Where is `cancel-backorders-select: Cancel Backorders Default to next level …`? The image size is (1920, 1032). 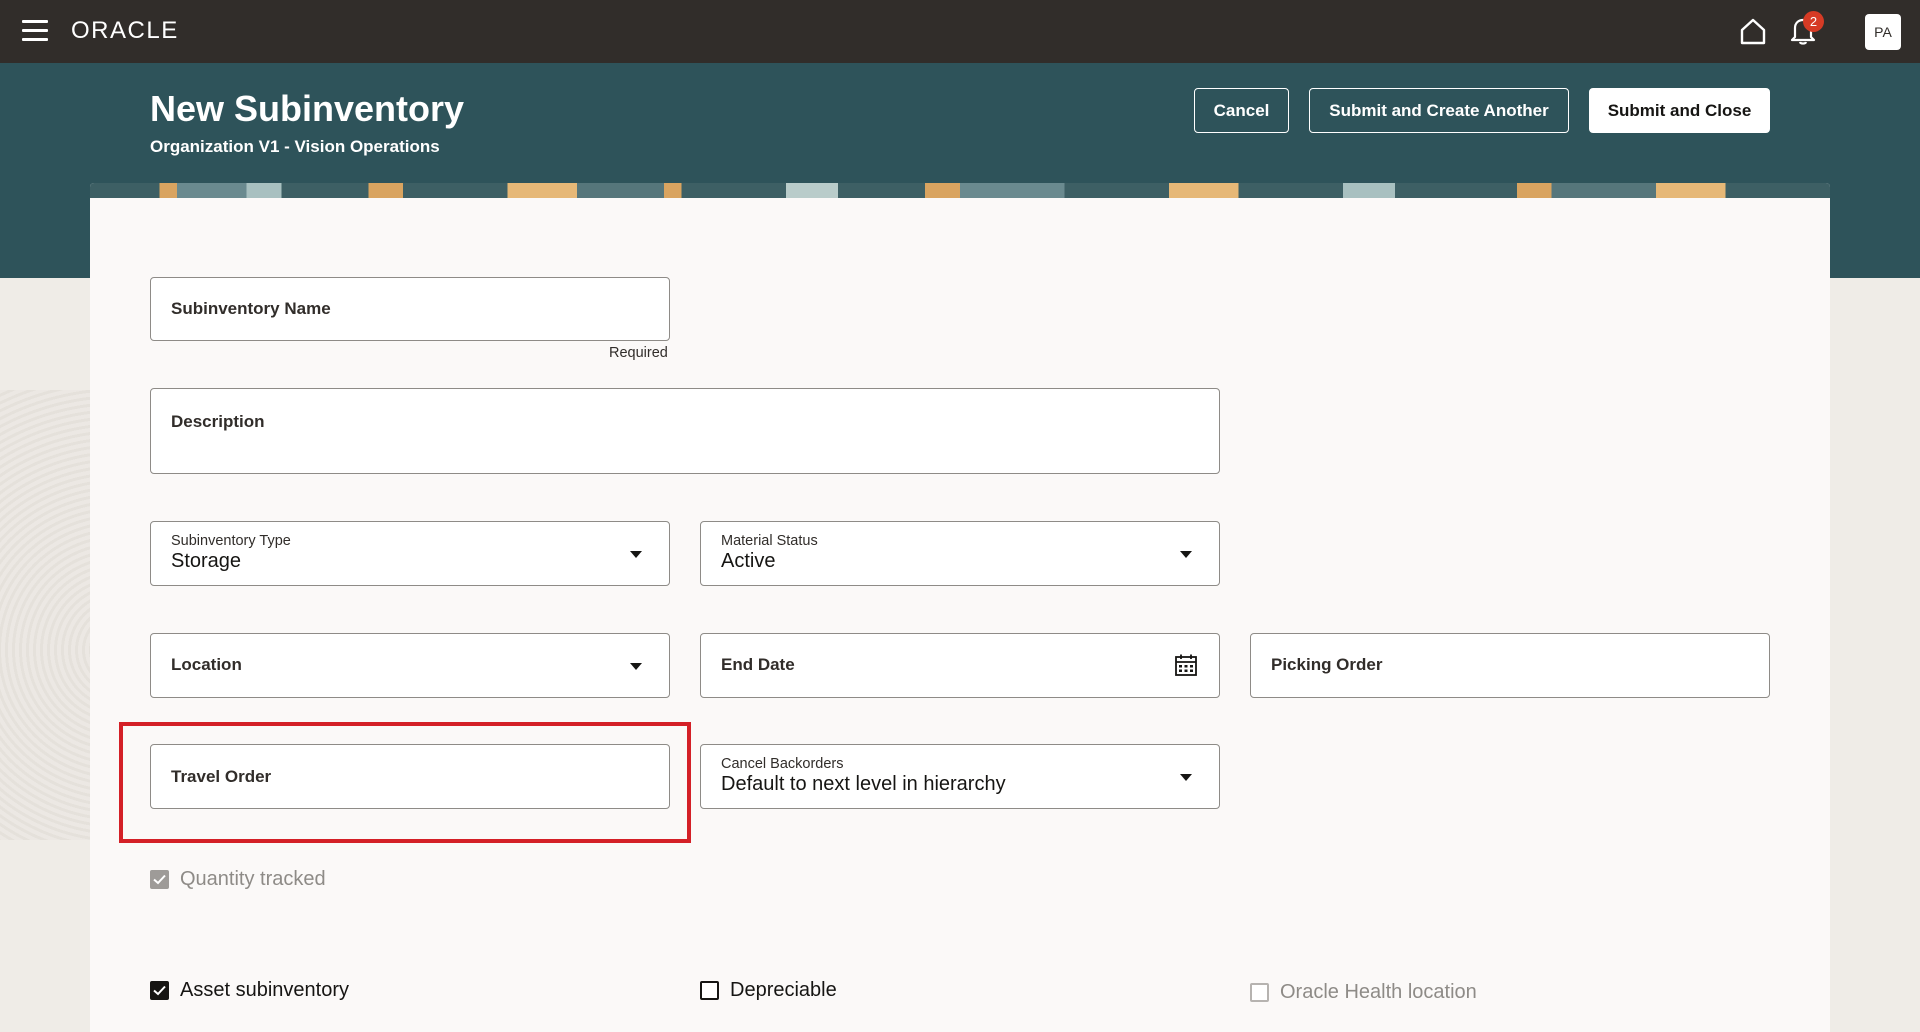 cancel-backorders-select: Cancel Backorders Default to next level … is located at coordinates (960, 776).